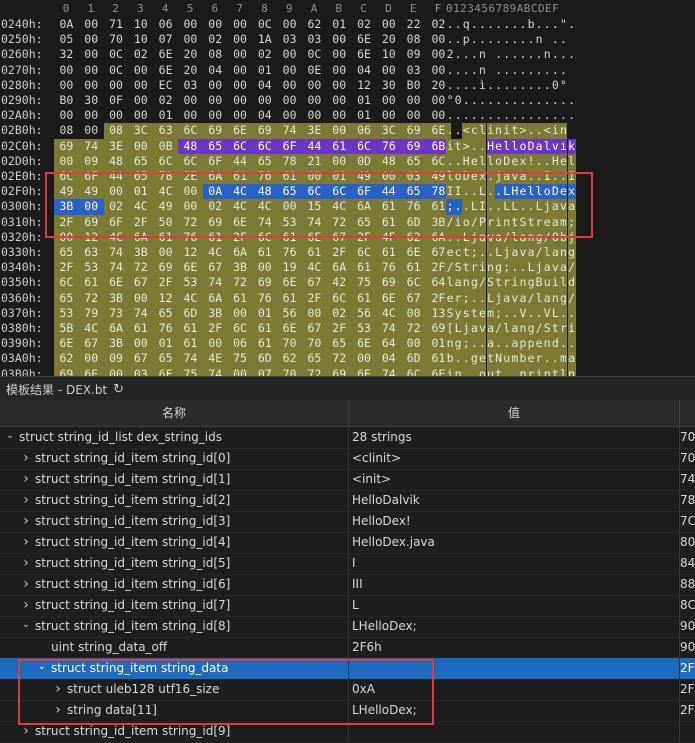 This screenshot has height=743, width=695. What do you see at coordinates (413, 329) in the screenshot?
I see `hex-byte: 72` at bounding box center [413, 329].